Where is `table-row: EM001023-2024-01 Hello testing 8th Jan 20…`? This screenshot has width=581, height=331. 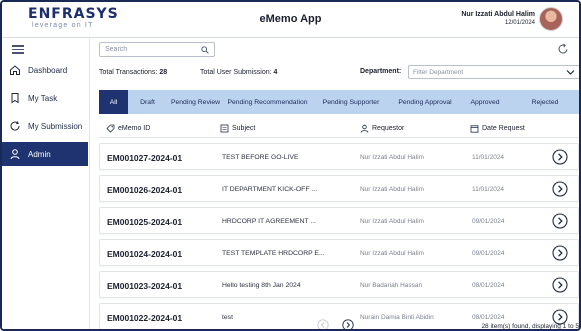
table-row: EM001023-2024-01 Hello testing 8th Jan 20… is located at coordinates (339, 284).